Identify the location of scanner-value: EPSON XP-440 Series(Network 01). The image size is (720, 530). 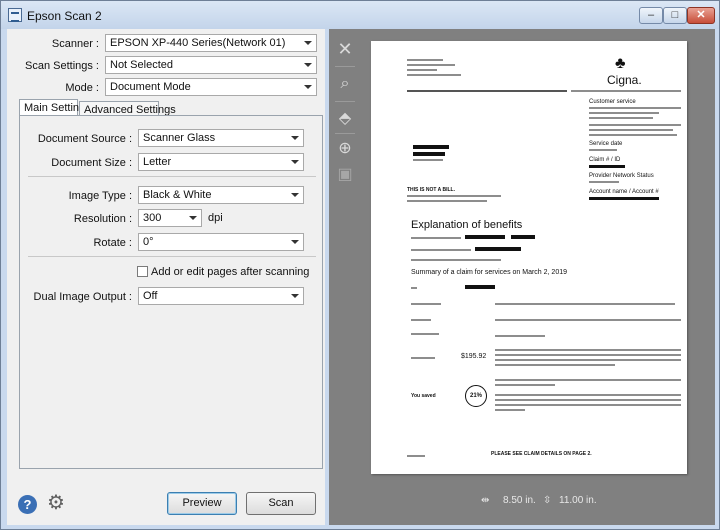
(198, 43).